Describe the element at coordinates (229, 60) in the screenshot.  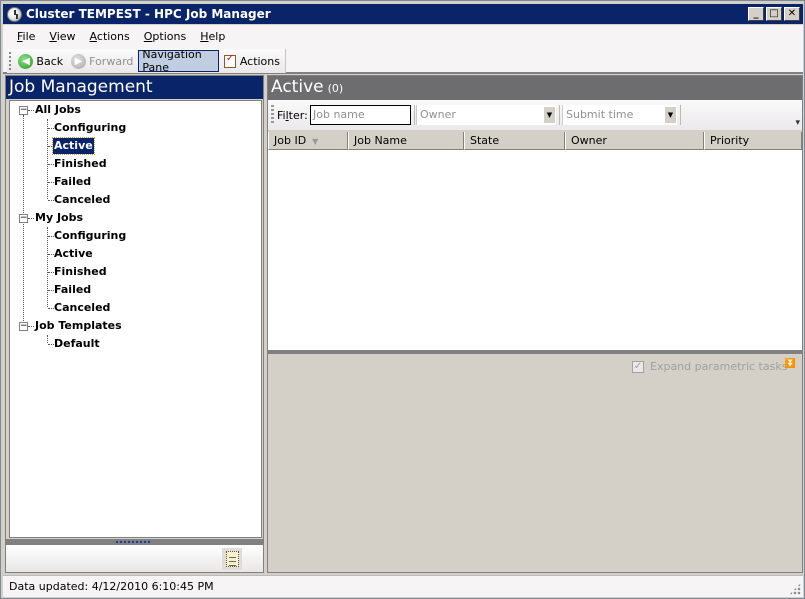
I see `clipboard-check-icon` at that location.